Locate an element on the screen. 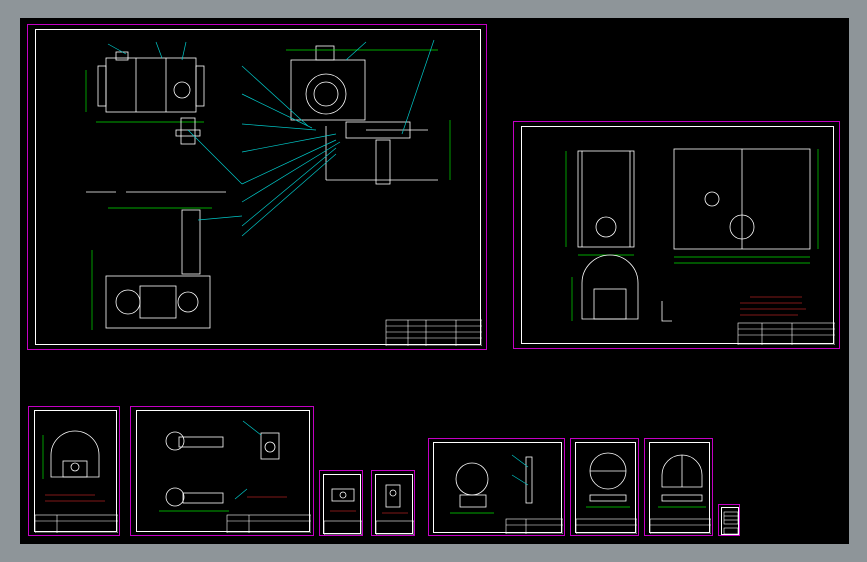  sheet-flange-assembly is located at coordinates (496, 487).